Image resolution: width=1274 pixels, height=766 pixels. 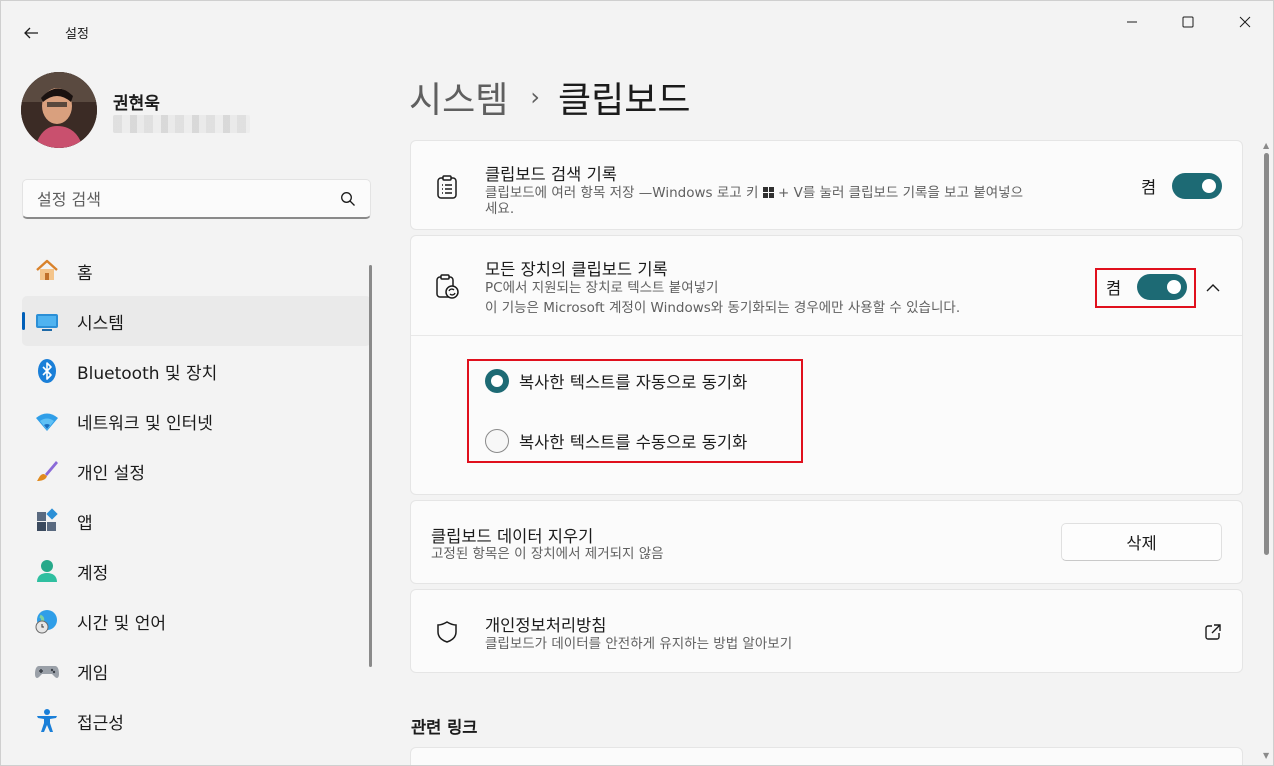 What do you see at coordinates (196, 621) in the screenshot?
I see `sidebar-item-time-language: 시간 및 언어` at bounding box center [196, 621].